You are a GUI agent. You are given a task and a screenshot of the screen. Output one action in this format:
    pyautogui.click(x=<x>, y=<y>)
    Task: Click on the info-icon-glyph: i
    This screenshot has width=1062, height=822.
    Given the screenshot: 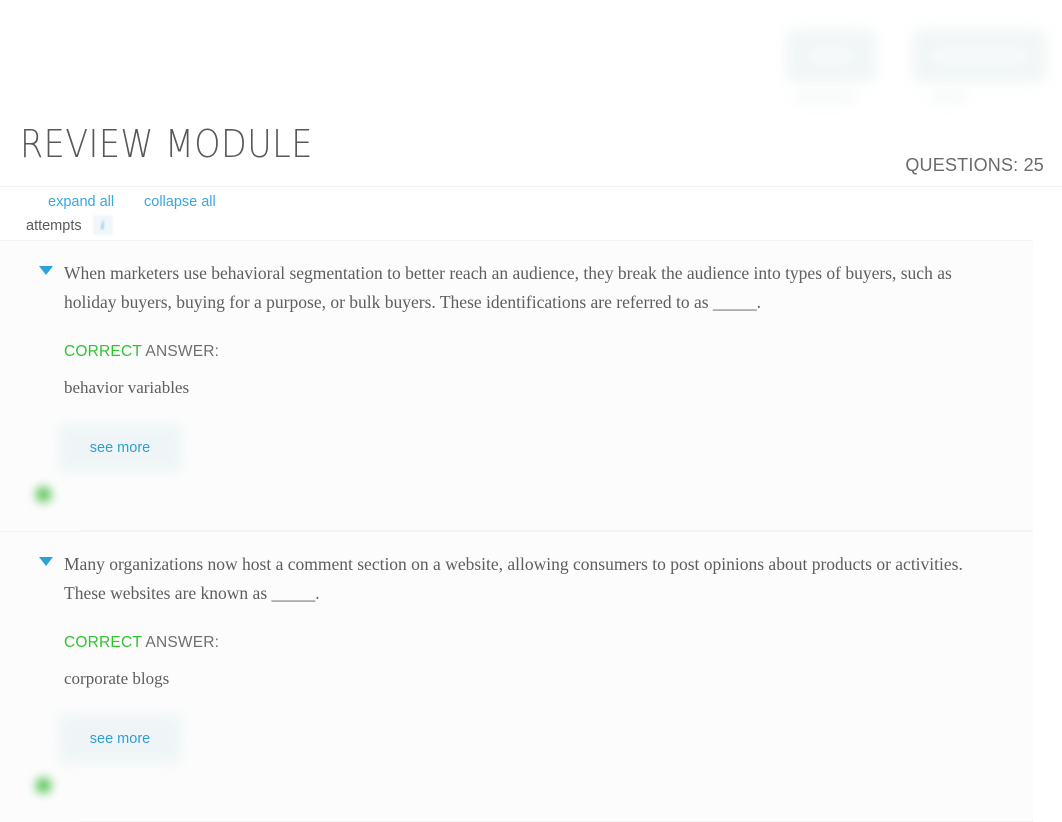 What is the action you would take?
    pyautogui.click(x=102, y=224)
    